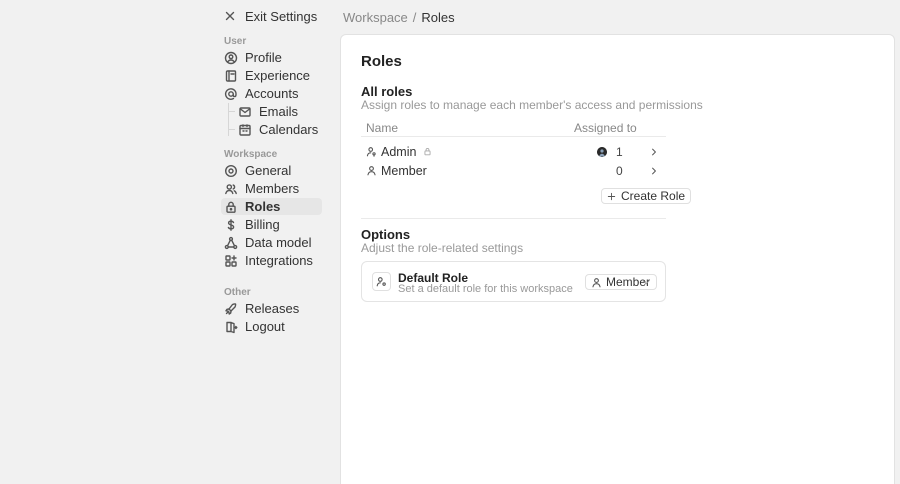 The width and height of the screenshot is (900, 484). What do you see at coordinates (611, 196) in the screenshot?
I see `plus-icon` at bounding box center [611, 196].